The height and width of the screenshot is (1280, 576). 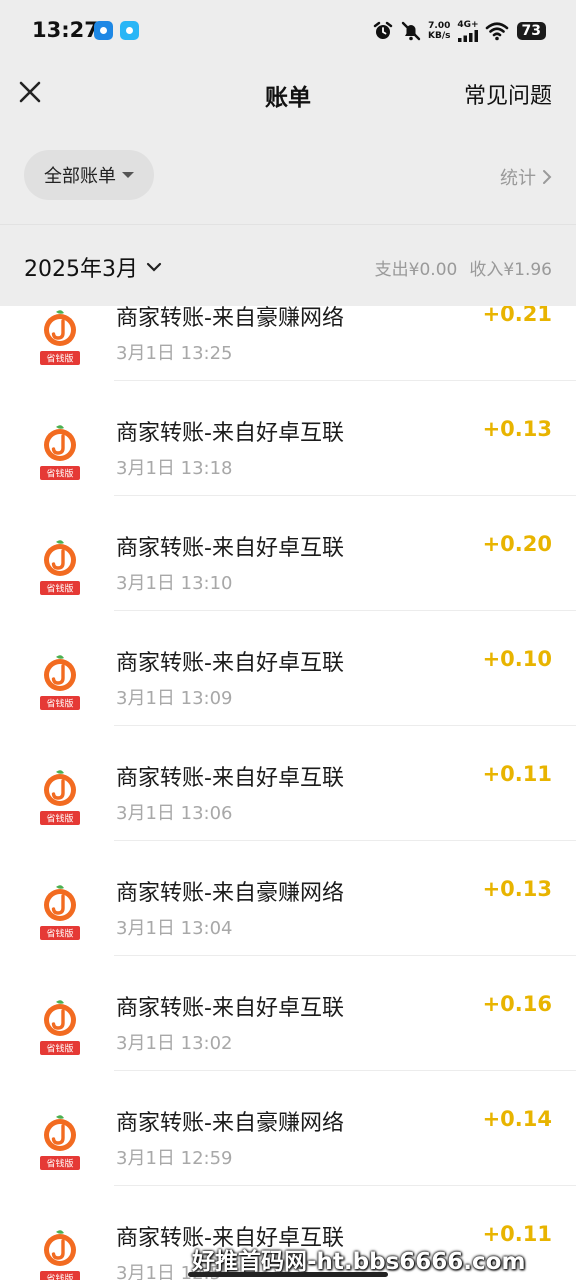 I want to click on network-speed: 7.00 KB/s, so click(x=439, y=31).